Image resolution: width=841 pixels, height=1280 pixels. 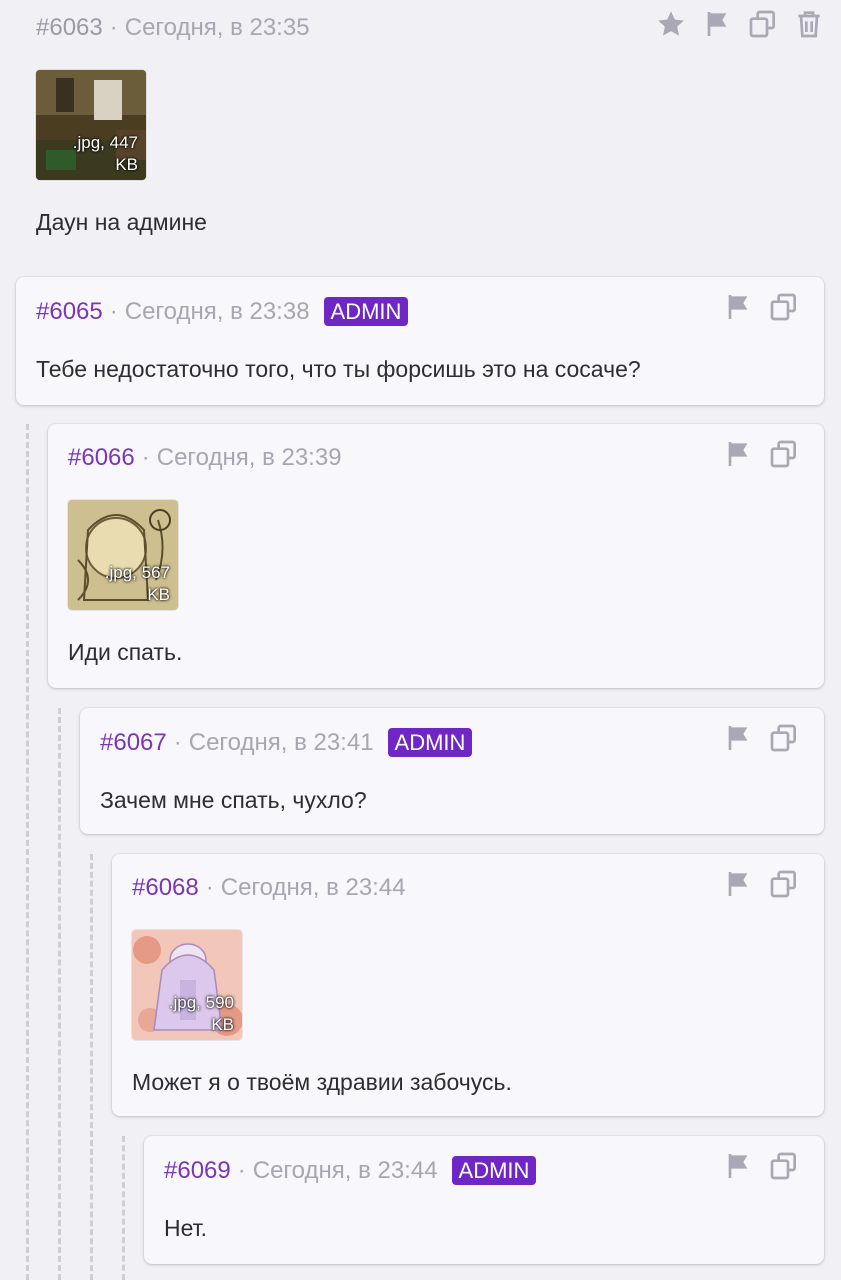 I want to click on post-time: Сегодня, в 23:39, so click(x=249, y=457).